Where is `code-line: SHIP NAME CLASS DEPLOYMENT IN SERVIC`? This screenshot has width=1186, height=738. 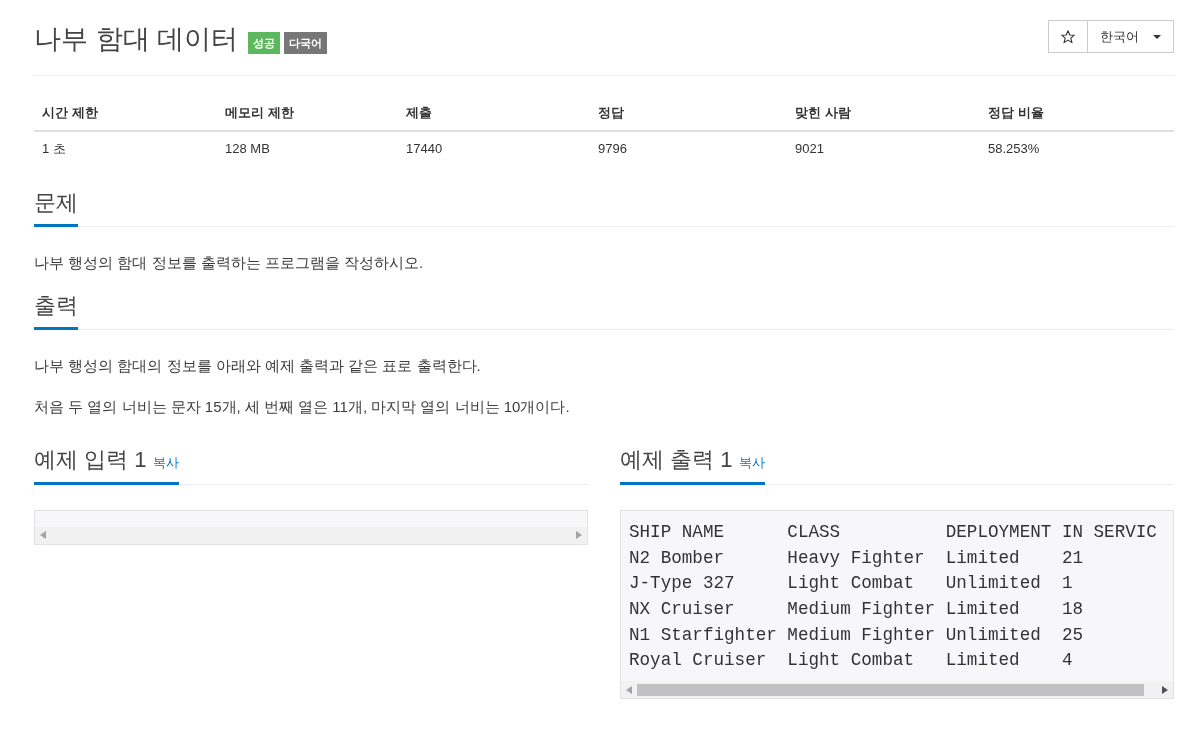 code-line: SHIP NAME CLASS DEPLOYMENT IN SERVIC is located at coordinates (893, 532).